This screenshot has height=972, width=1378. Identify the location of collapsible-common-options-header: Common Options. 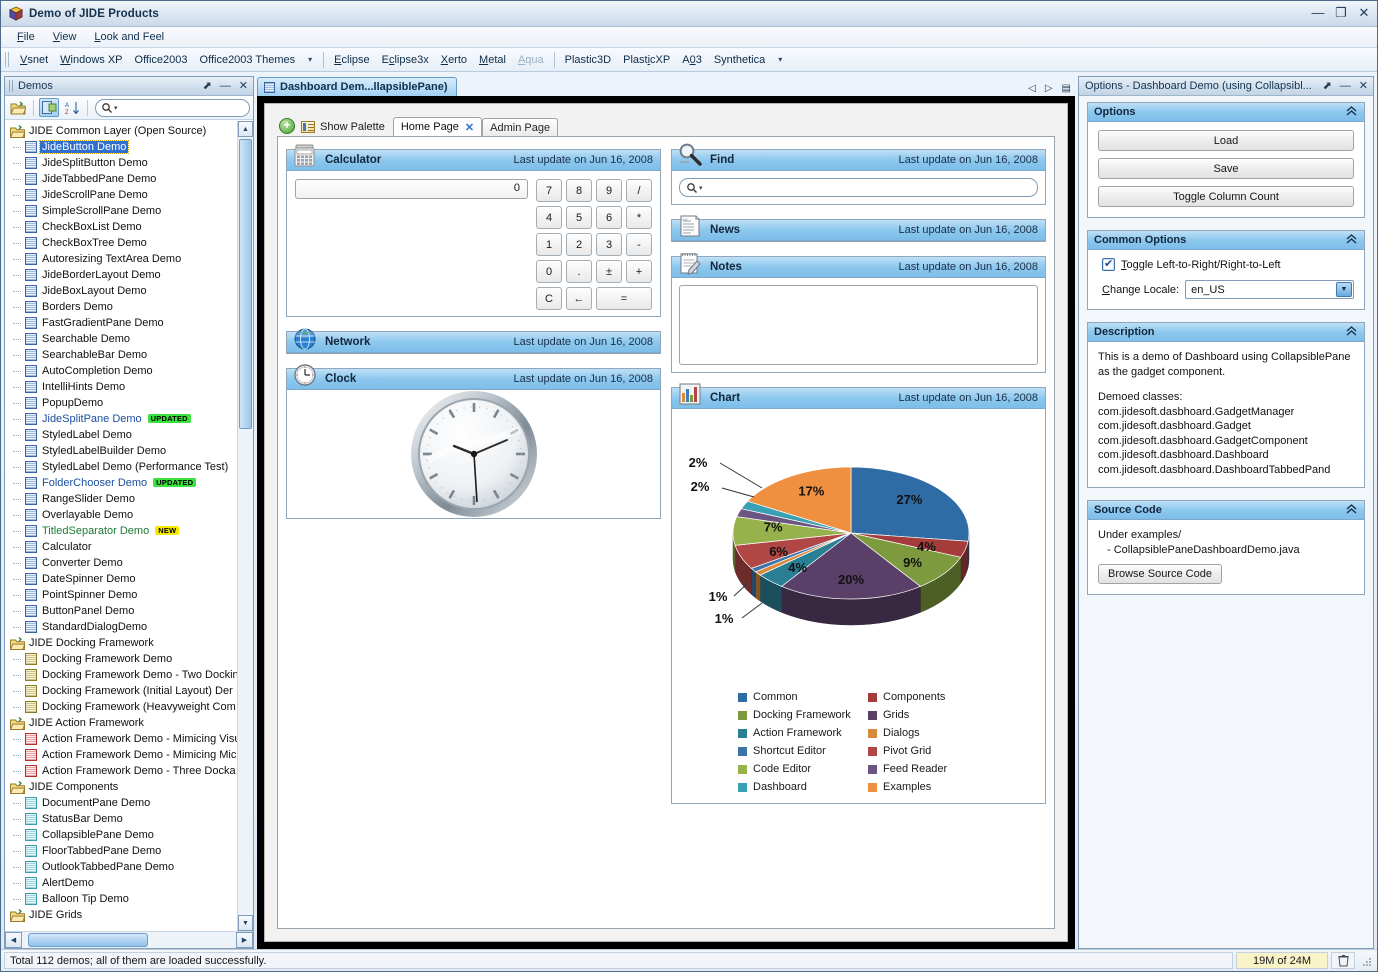
(1226, 240).